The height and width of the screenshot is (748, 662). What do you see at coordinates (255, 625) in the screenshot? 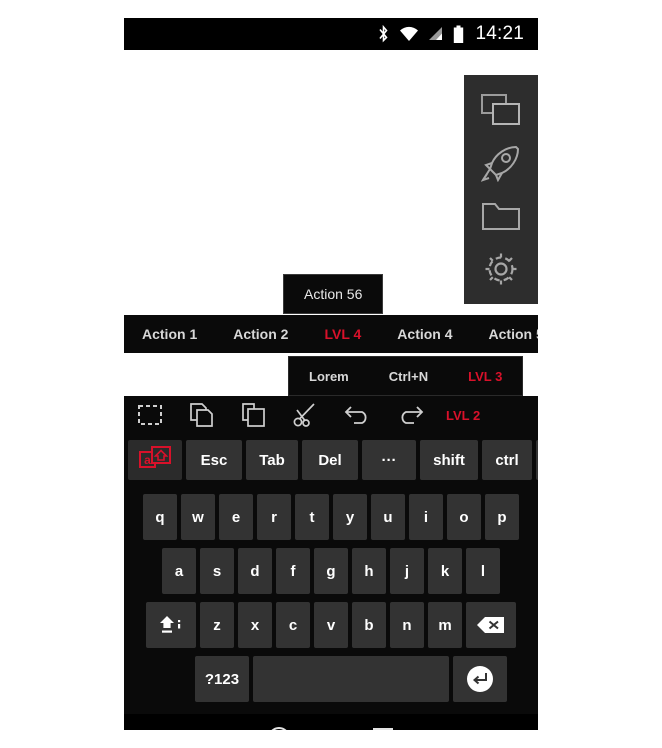
I see `key-x: x` at bounding box center [255, 625].